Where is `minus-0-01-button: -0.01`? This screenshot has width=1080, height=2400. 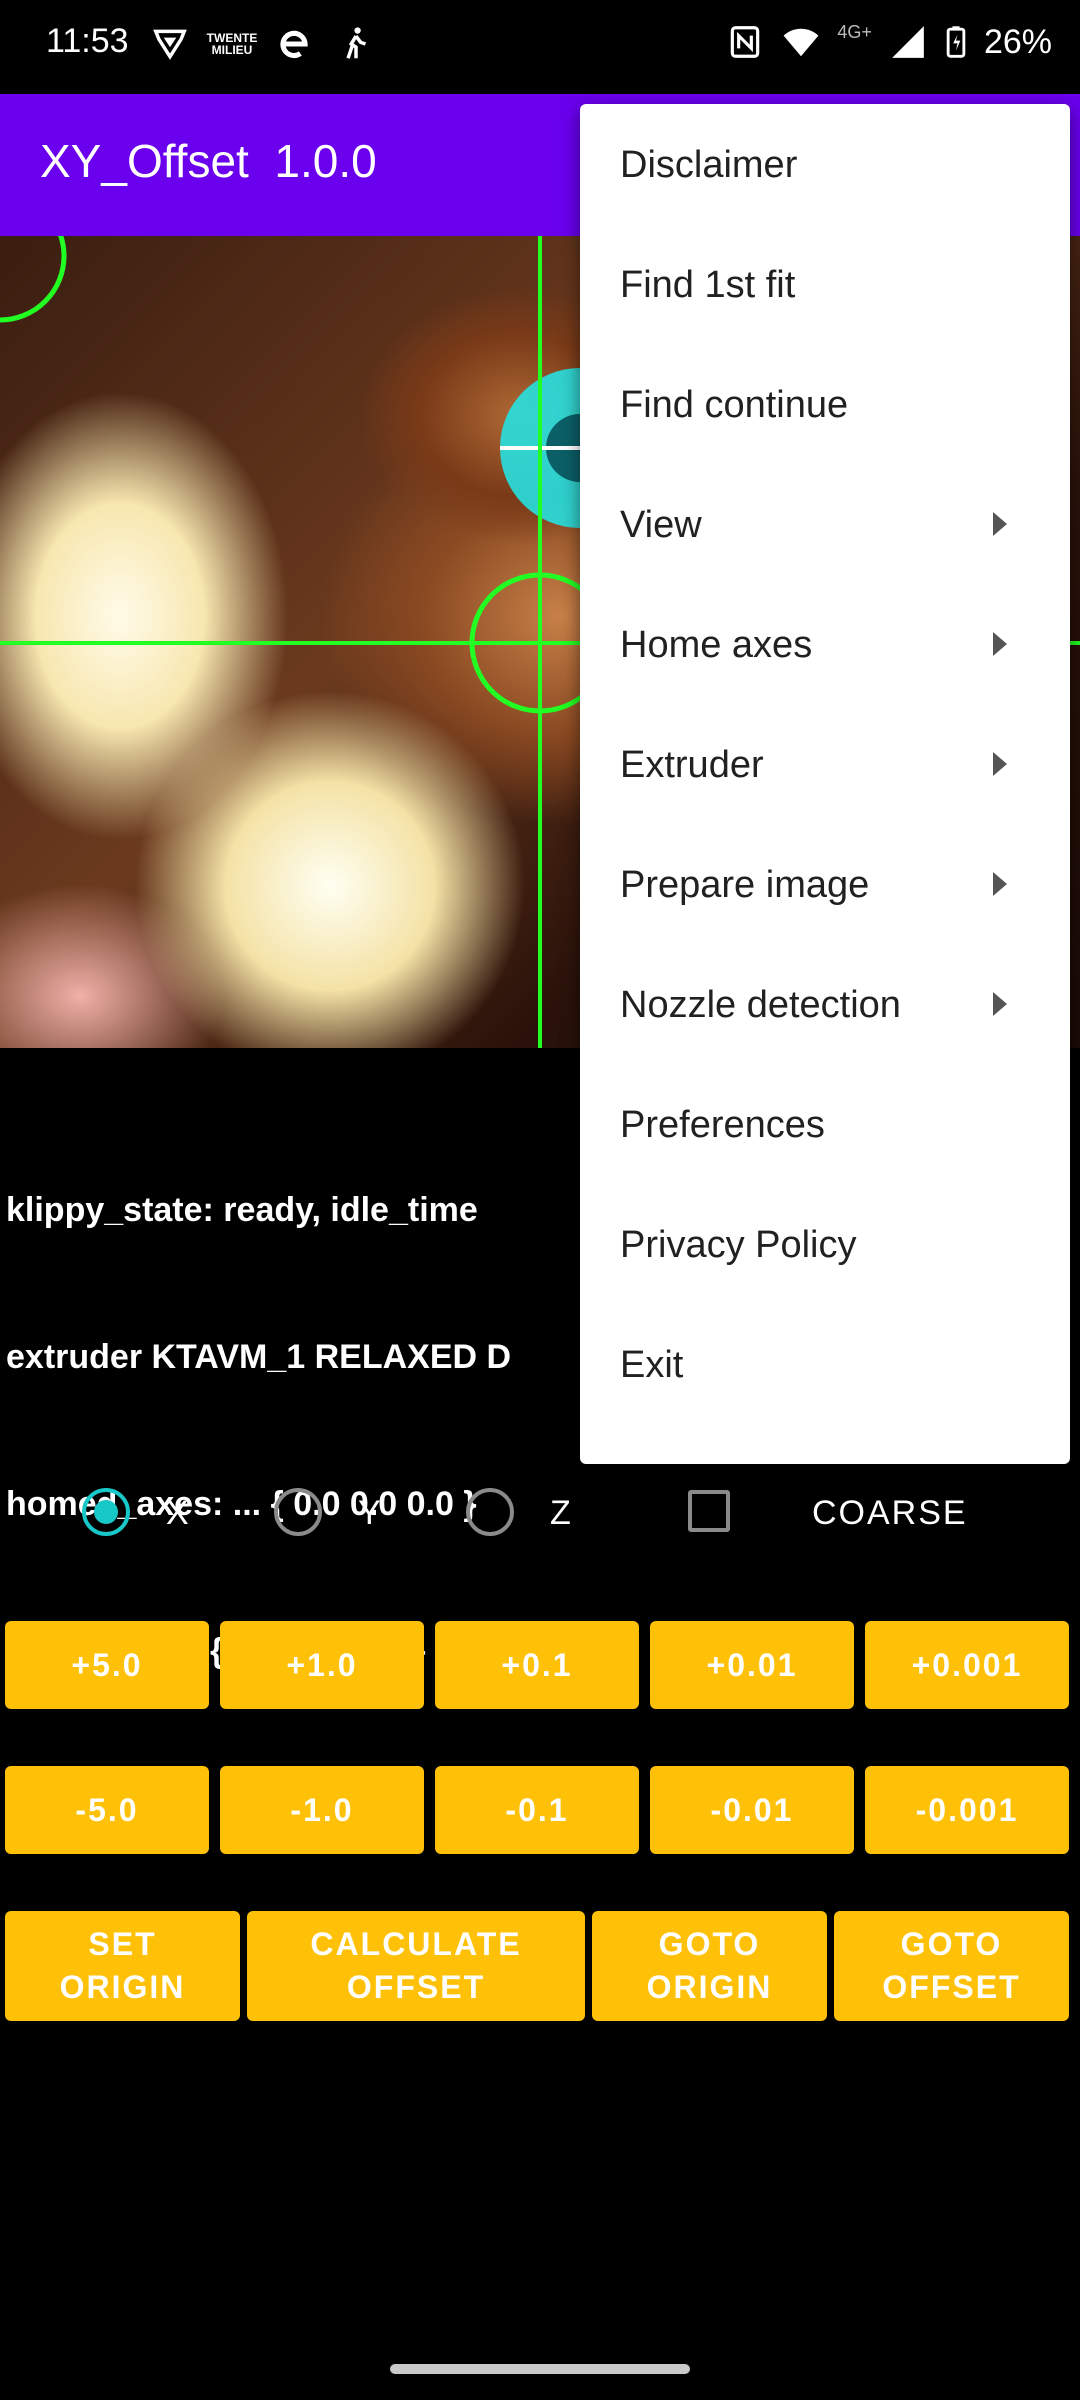
minus-0-01-button: -0.01 is located at coordinates (752, 1810).